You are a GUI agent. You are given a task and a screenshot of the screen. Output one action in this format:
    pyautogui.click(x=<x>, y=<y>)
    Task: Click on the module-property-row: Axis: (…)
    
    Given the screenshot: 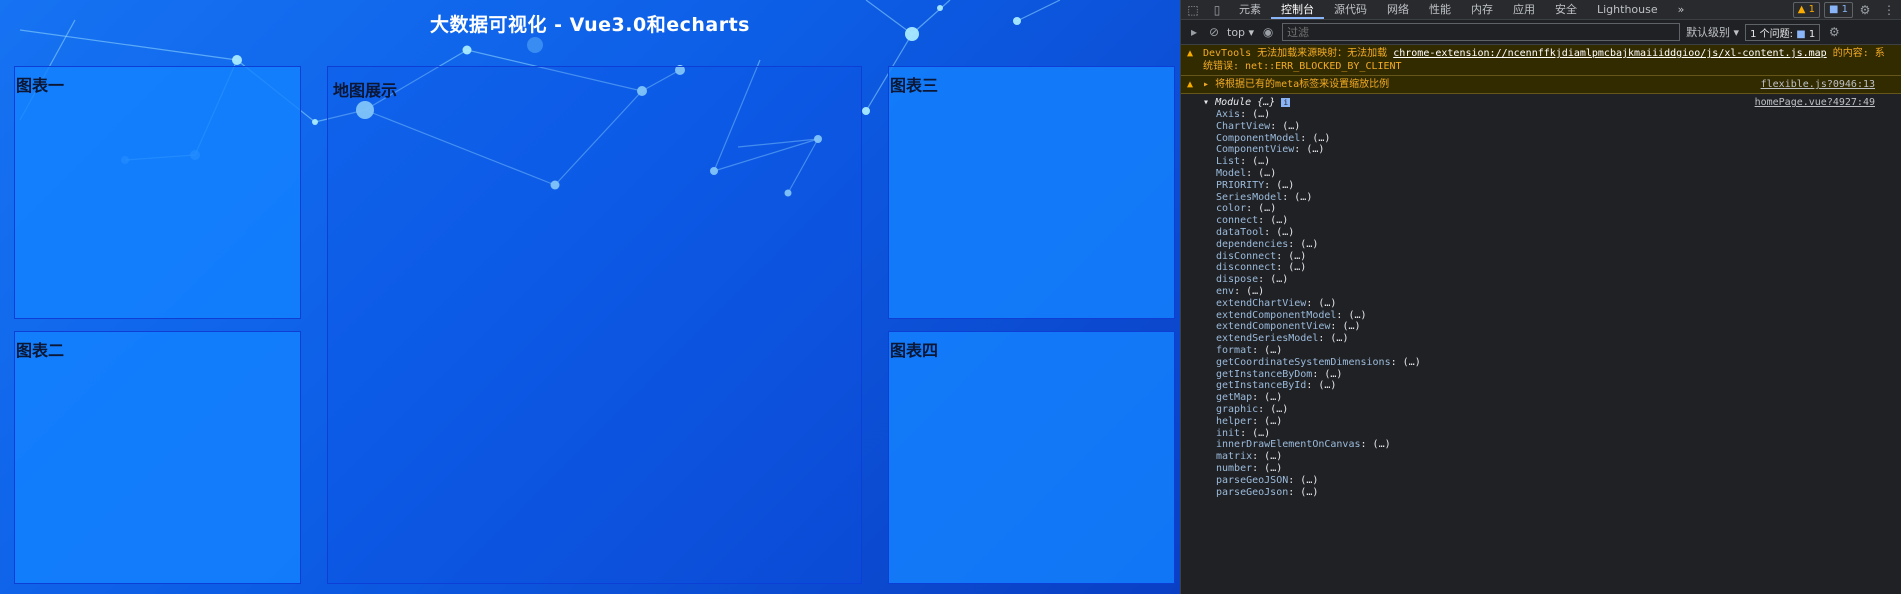 What is the action you would take?
    pyautogui.click(x=1558, y=115)
    